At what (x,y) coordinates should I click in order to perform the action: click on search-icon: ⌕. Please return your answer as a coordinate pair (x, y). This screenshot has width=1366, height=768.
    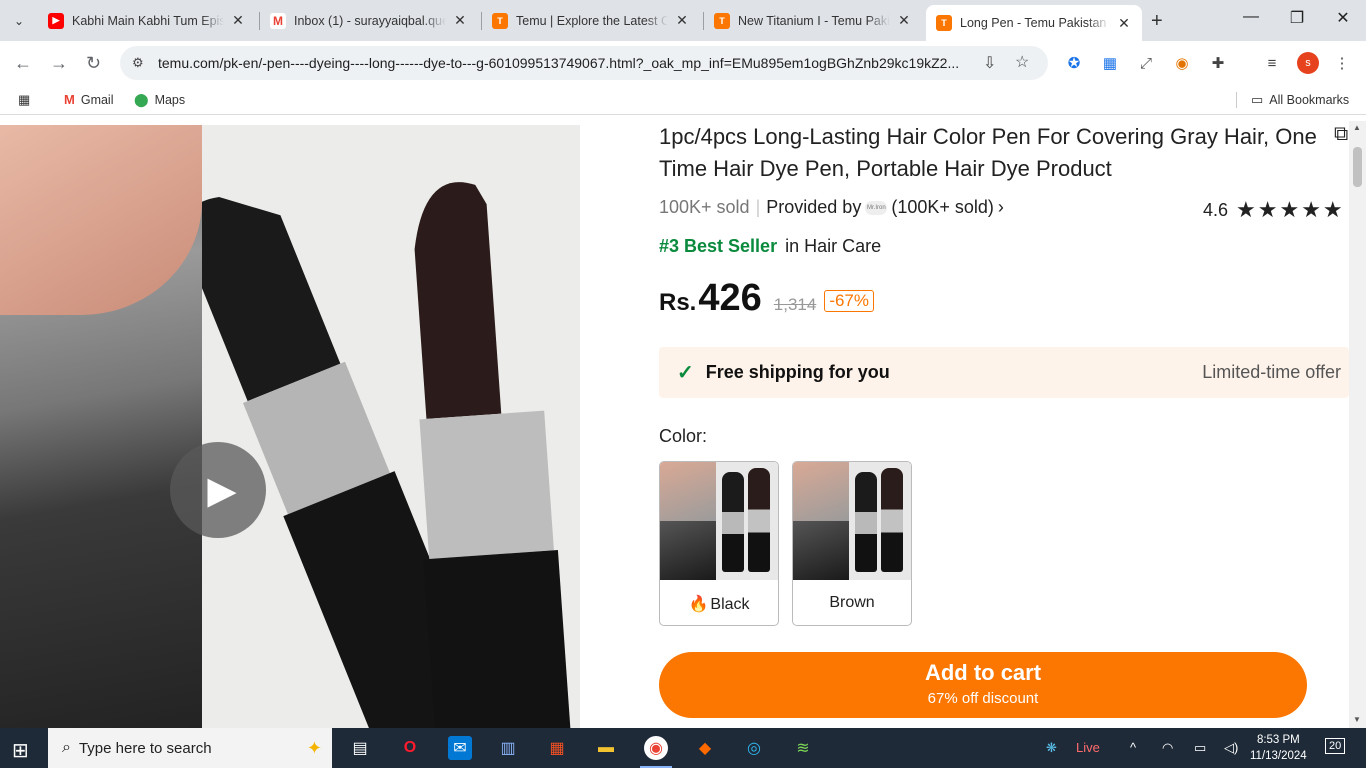
    Looking at the image, I should click on (66, 747).